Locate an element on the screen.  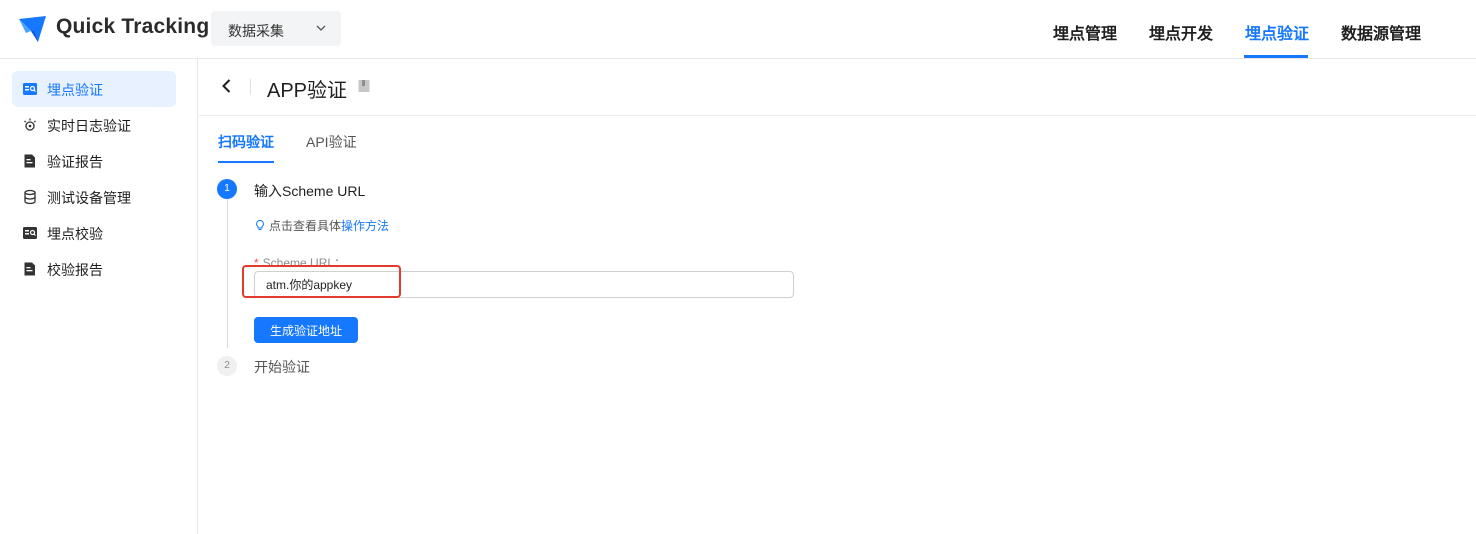
operation-method-link: 操作方法 is located at coordinates (365, 226).